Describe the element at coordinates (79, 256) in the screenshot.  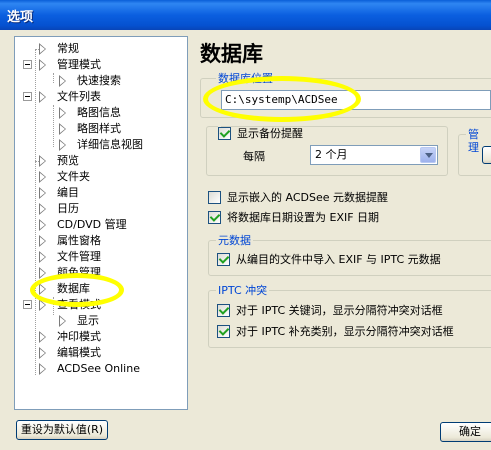
I see `tree-item-label: 文件管理` at that location.